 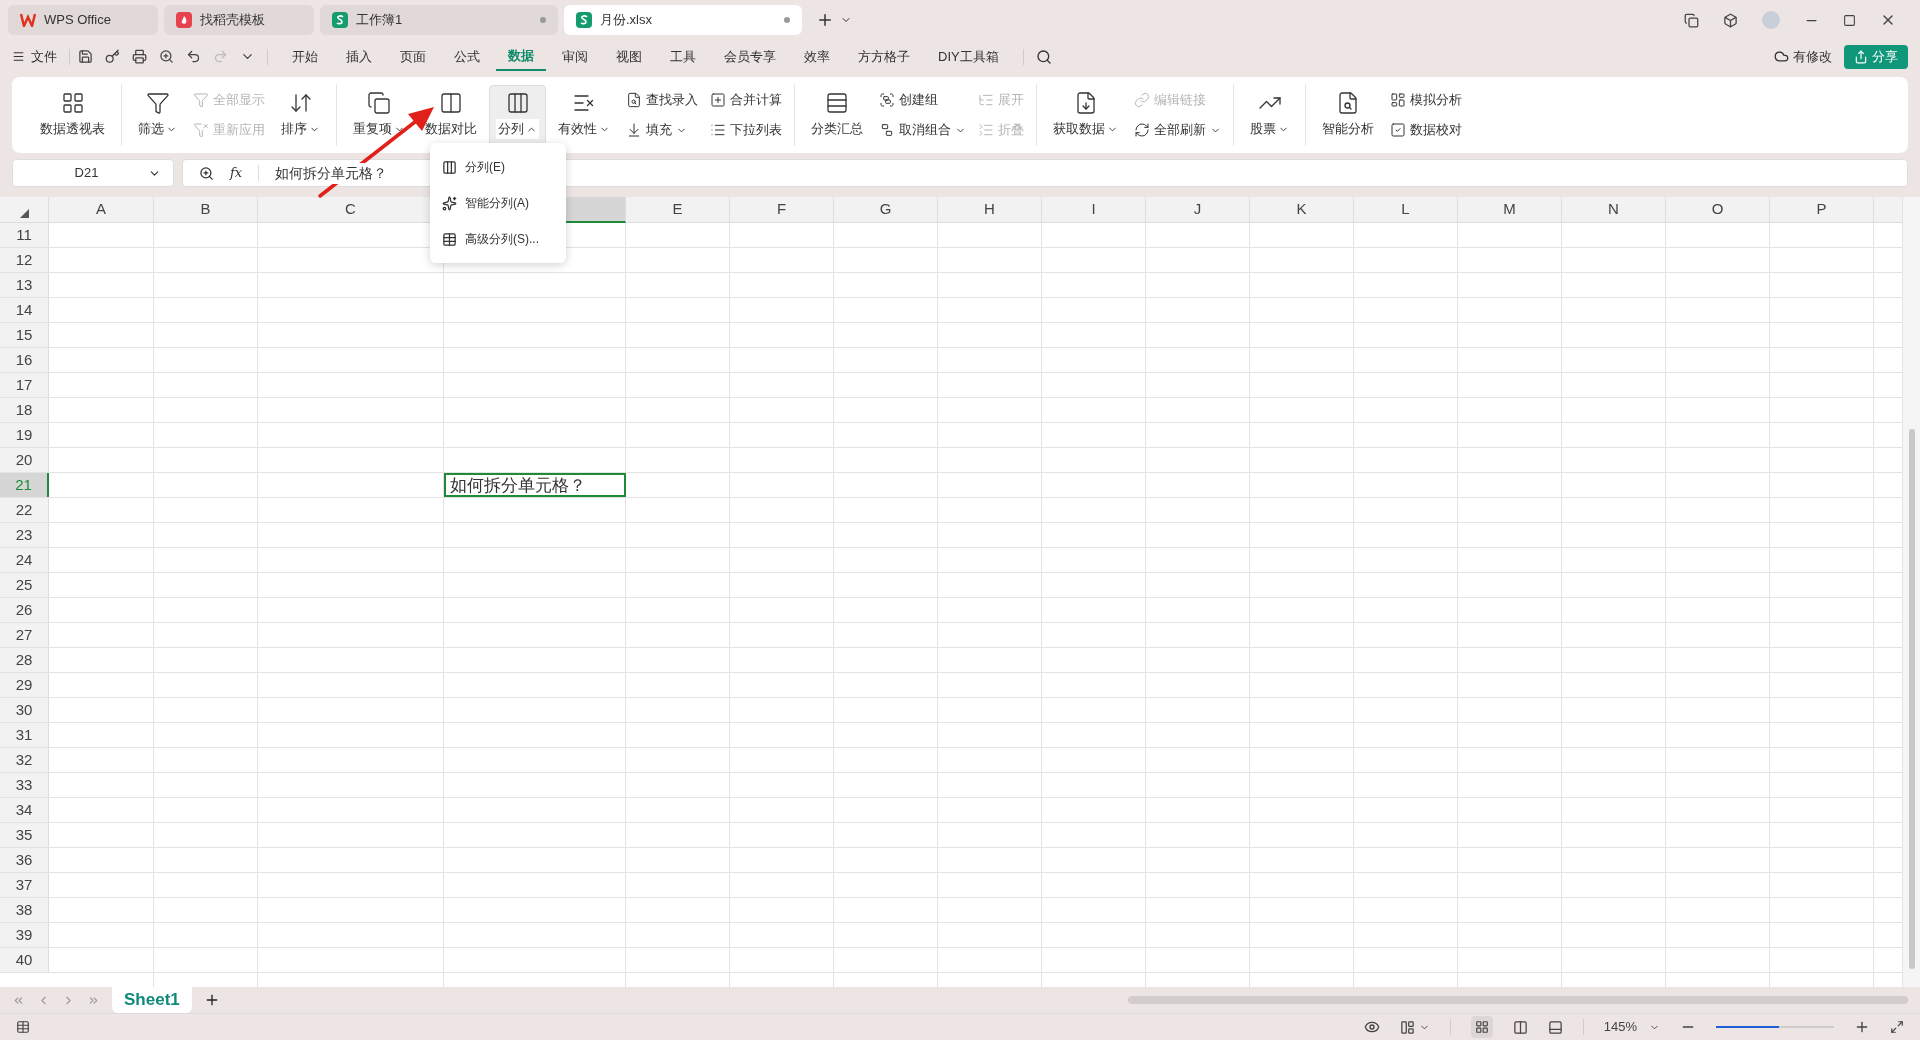 I want to click on window-list-icon, so click(x=1691, y=20).